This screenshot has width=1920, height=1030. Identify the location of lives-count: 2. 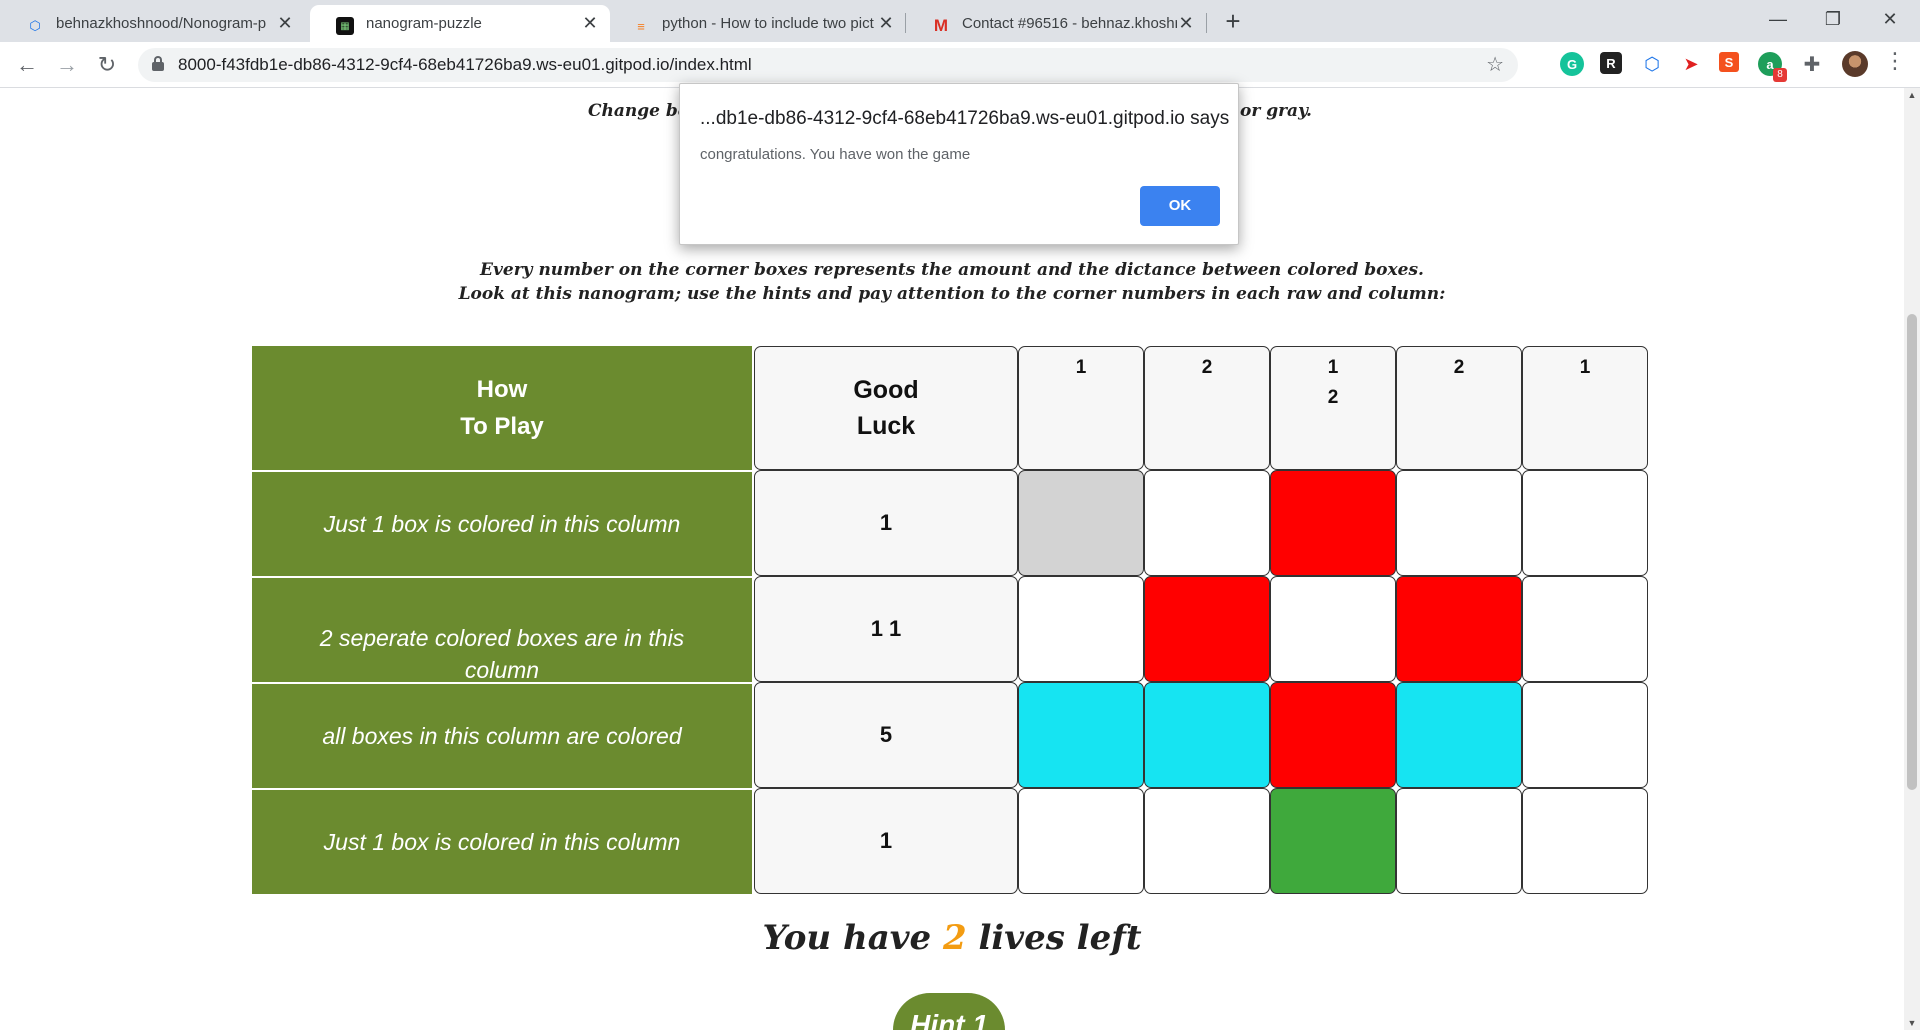
(954, 938).